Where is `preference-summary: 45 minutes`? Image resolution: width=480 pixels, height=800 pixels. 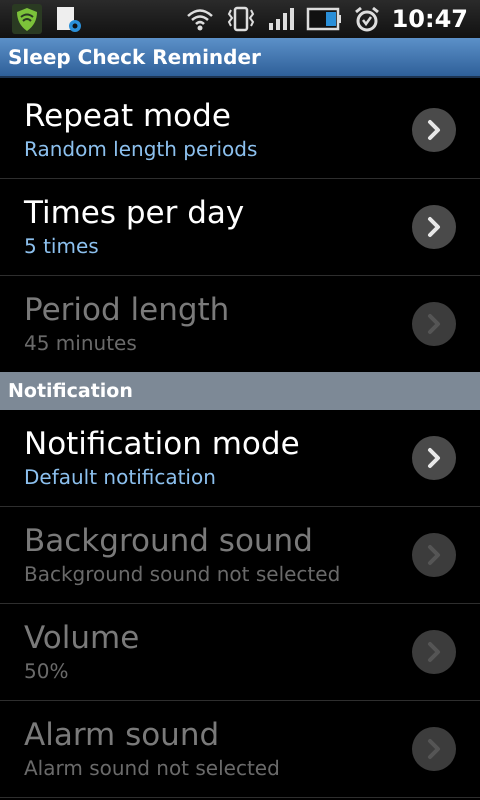 preference-summary: 45 minutes is located at coordinates (81, 343).